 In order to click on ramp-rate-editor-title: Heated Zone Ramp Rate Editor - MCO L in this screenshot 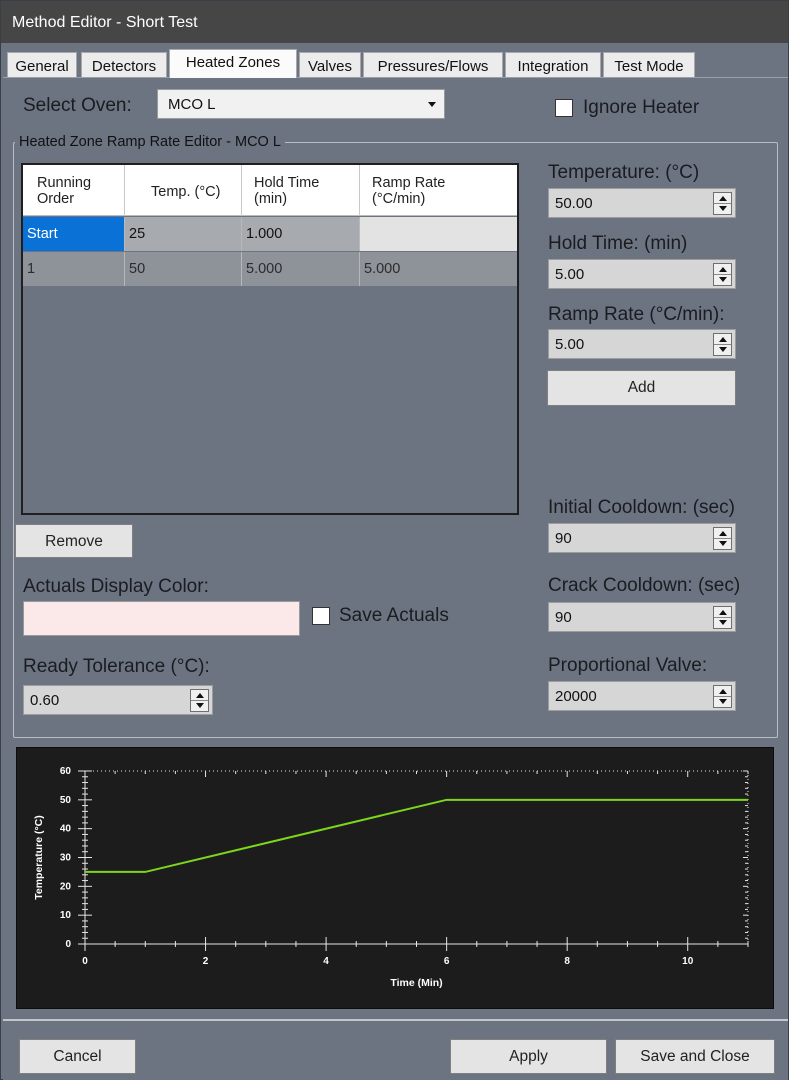, I will do `click(150, 142)`.